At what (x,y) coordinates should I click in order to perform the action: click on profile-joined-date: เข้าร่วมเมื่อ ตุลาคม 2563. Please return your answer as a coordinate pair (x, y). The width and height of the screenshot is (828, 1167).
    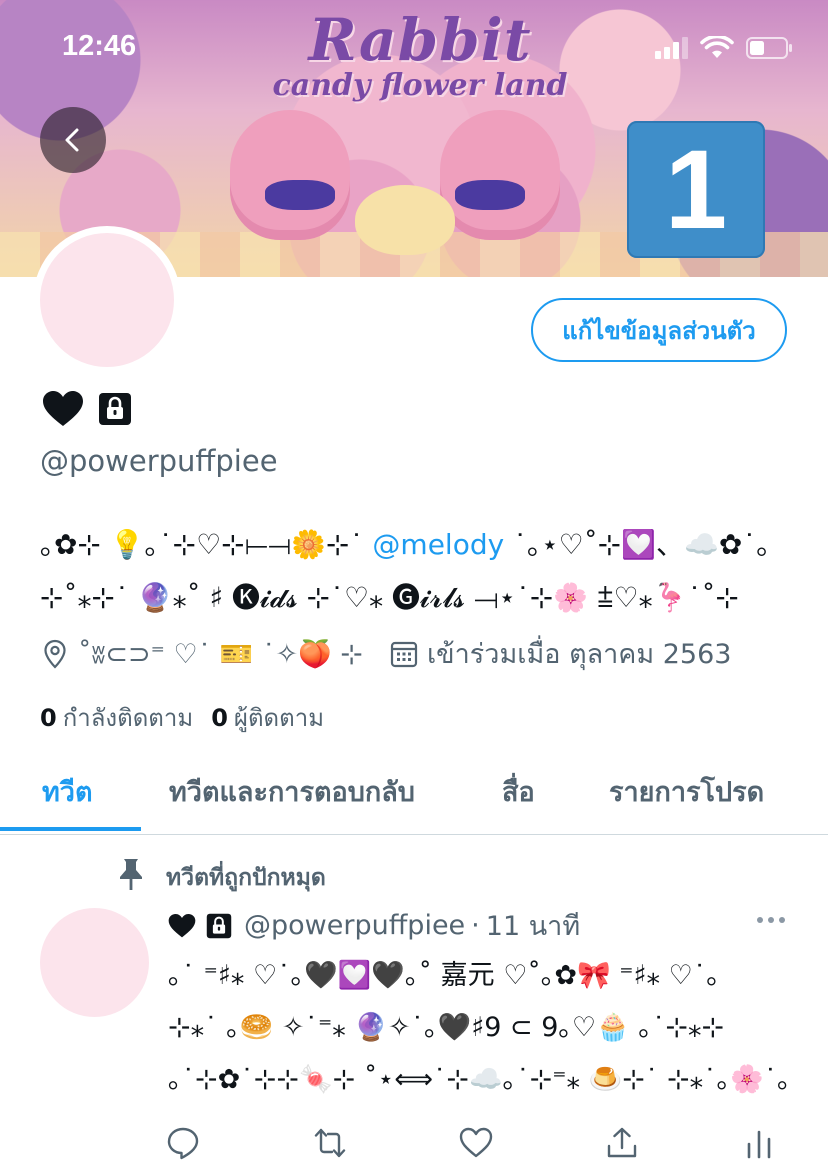
    Looking at the image, I should click on (579, 654).